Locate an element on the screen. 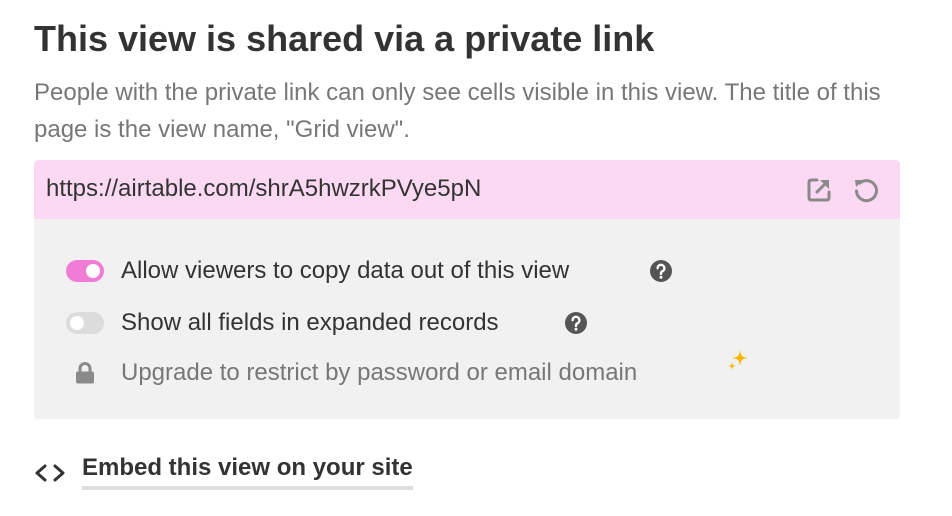 The width and height of the screenshot is (952, 516). share-link-url: https://airtable.com/shrA5hwzrkPVye5pN is located at coordinates (263, 189).